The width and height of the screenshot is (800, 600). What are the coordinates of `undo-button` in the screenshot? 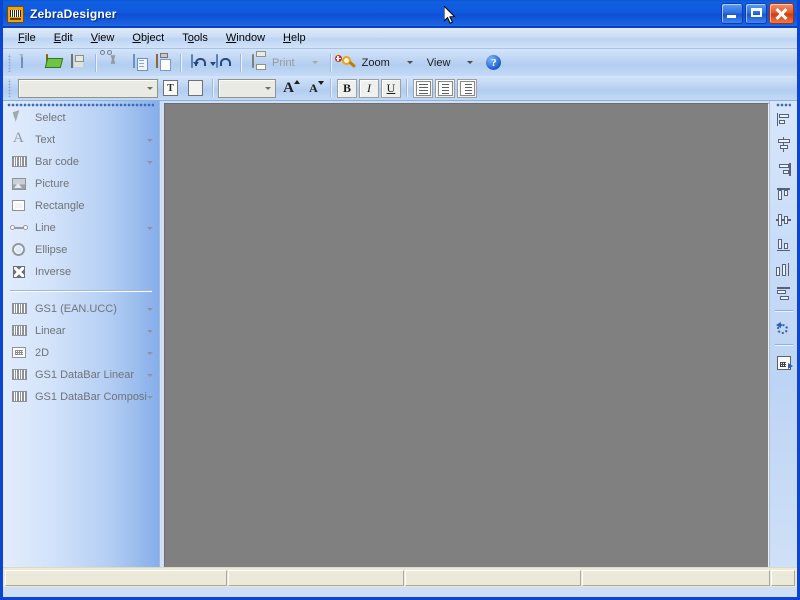 It's located at (198, 63).